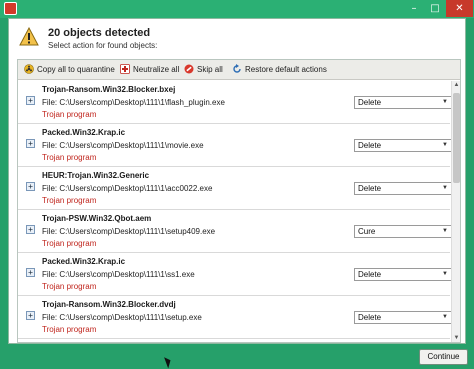 This screenshot has width=474, height=369. I want to click on threat-name: Trojan-Ransom.Win32.Blocker.dvdj, so click(109, 304).